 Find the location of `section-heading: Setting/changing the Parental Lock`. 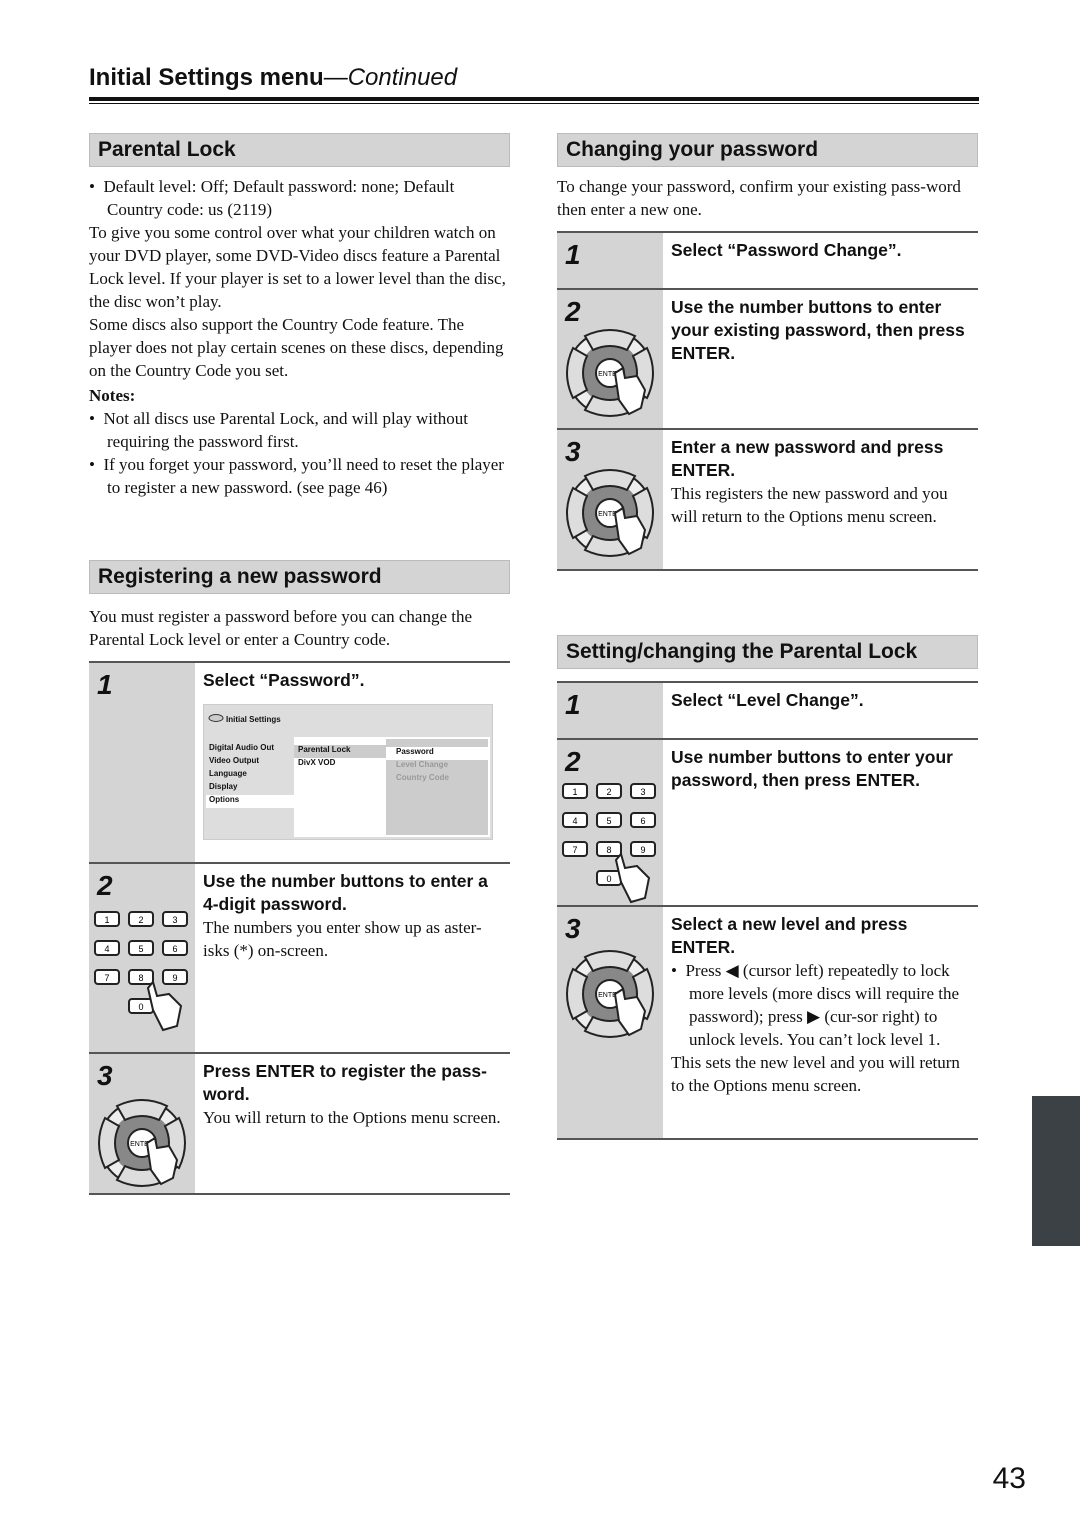

section-heading: Setting/changing the Parental Lock is located at coordinates (767, 652).